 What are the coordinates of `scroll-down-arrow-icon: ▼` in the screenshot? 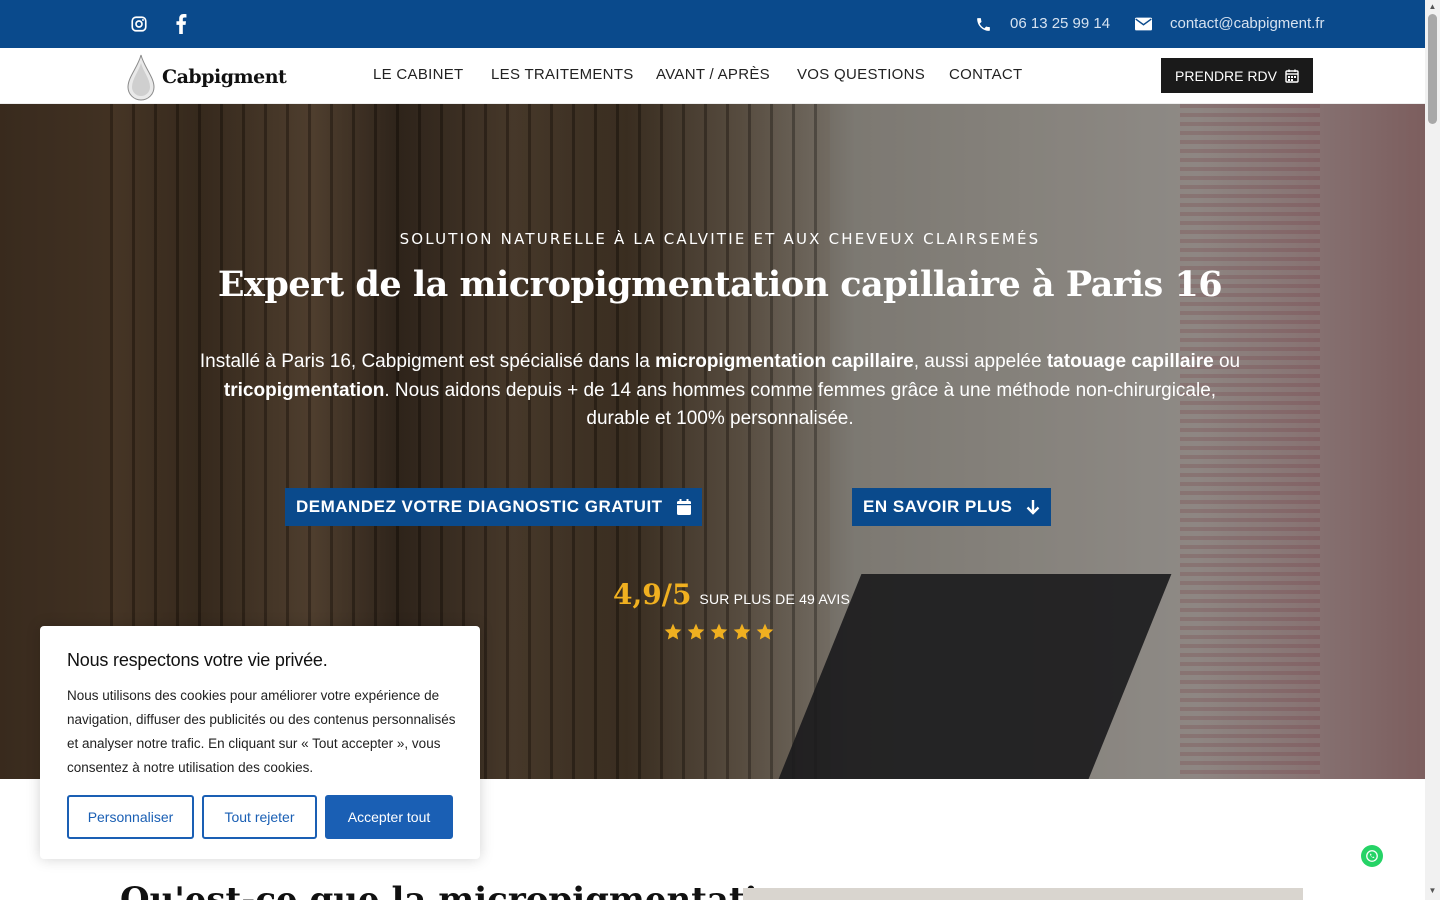 It's located at (1432, 890).